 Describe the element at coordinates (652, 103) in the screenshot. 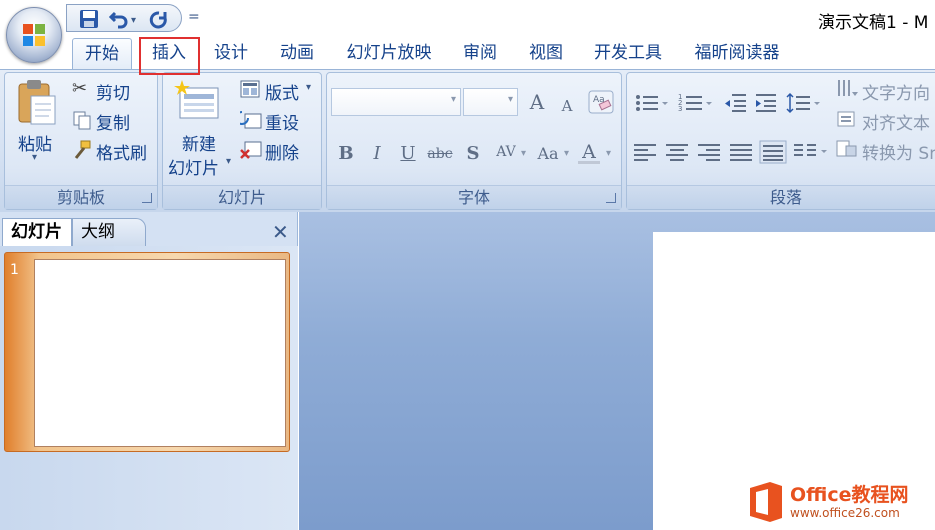

I see `bullets-icon` at that location.